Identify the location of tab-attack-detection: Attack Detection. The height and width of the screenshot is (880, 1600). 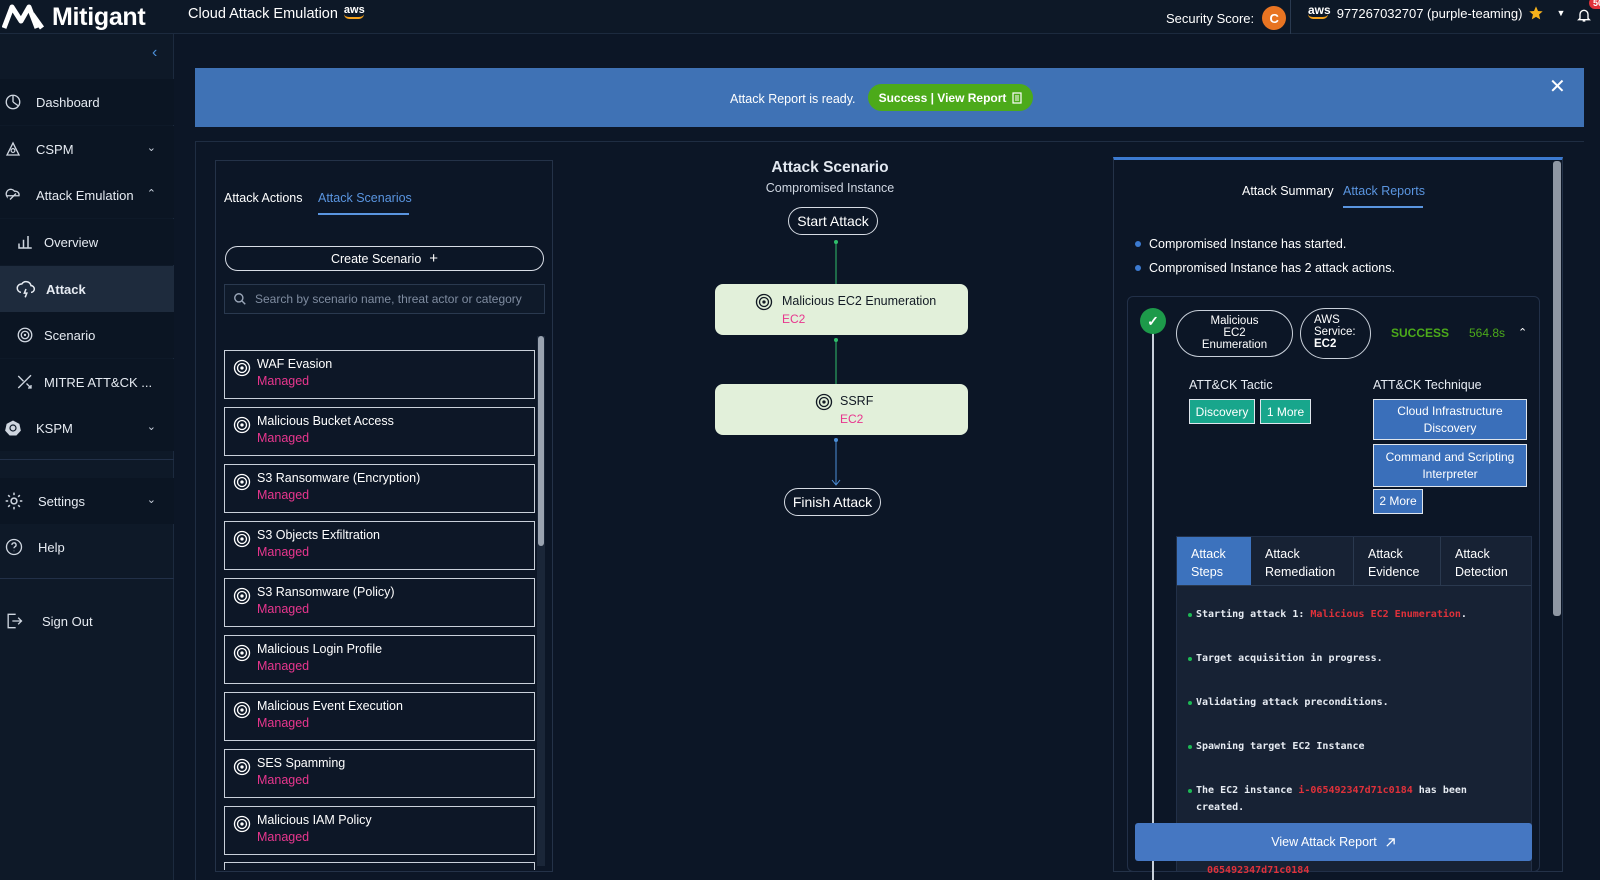
(1485, 561).